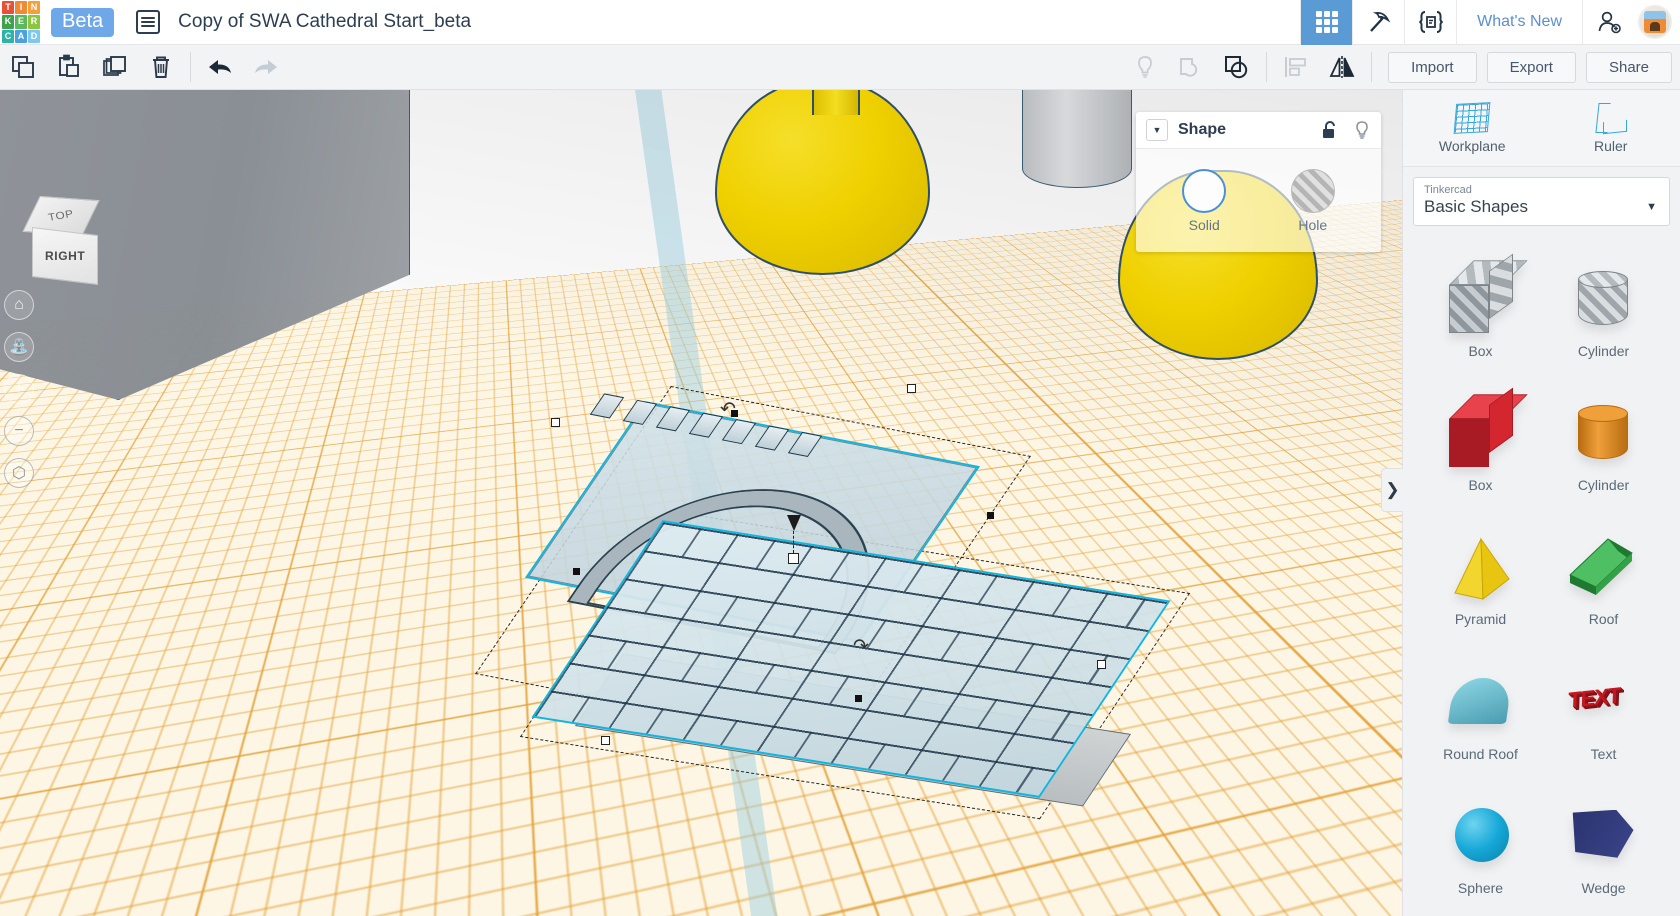 This screenshot has width=1680, height=916. What do you see at coordinates (1101, 664) in the screenshot?
I see `resize-handle-corner-se` at bounding box center [1101, 664].